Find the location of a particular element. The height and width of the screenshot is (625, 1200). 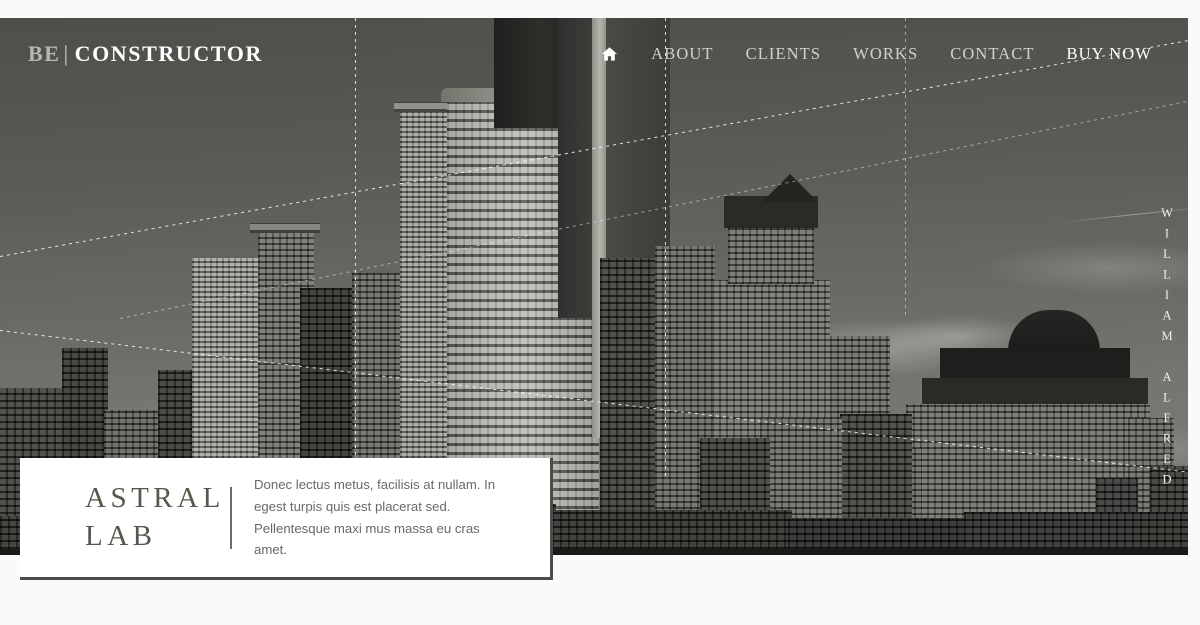

home-icon is located at coordinates (609, 54).